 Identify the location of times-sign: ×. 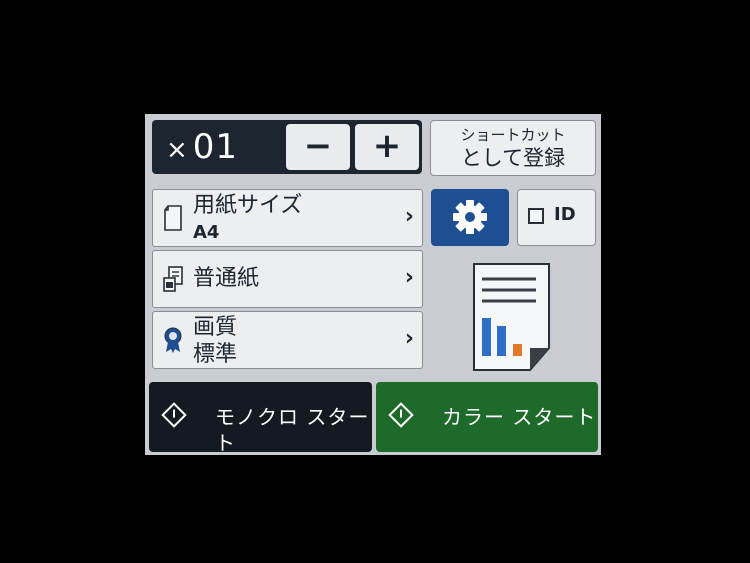
(177, 150).